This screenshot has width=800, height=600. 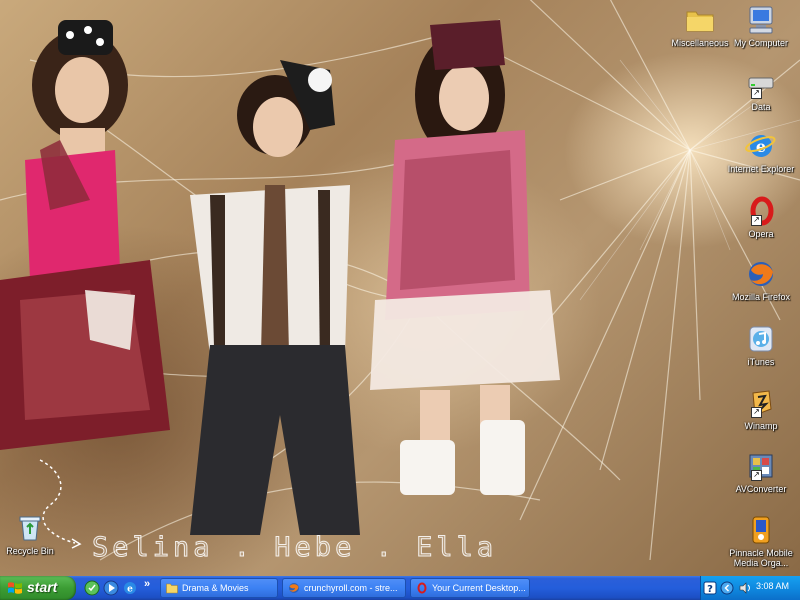 I want to click on hide-inactive-icons-chevron-icon, so click(x=727, y=588).